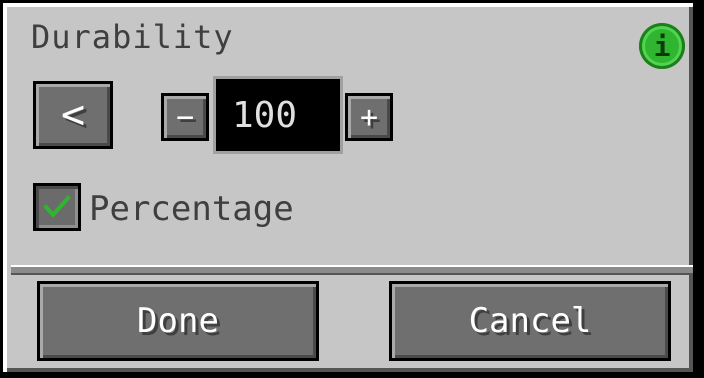 The image size is (704, 378). Describe the element at coordinates (265, 115) in the screenshot. I see `durability-value: 100` at that location.